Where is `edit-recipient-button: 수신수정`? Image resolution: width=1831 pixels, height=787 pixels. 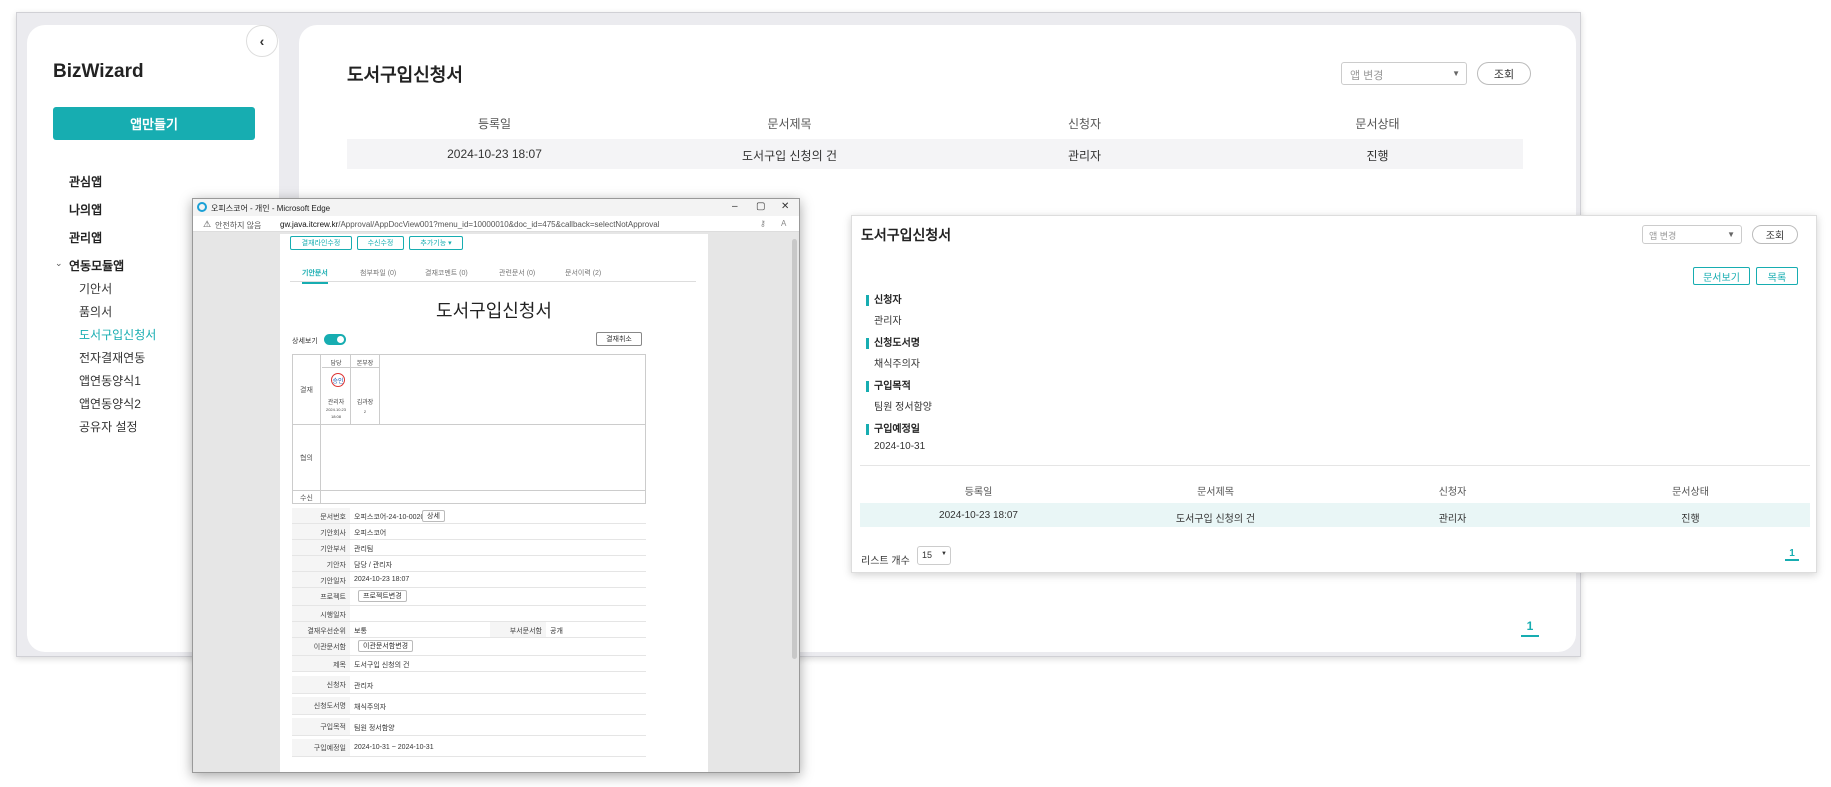
edit-recipient-button: 수신수정 is located at coordinates (380, 243).